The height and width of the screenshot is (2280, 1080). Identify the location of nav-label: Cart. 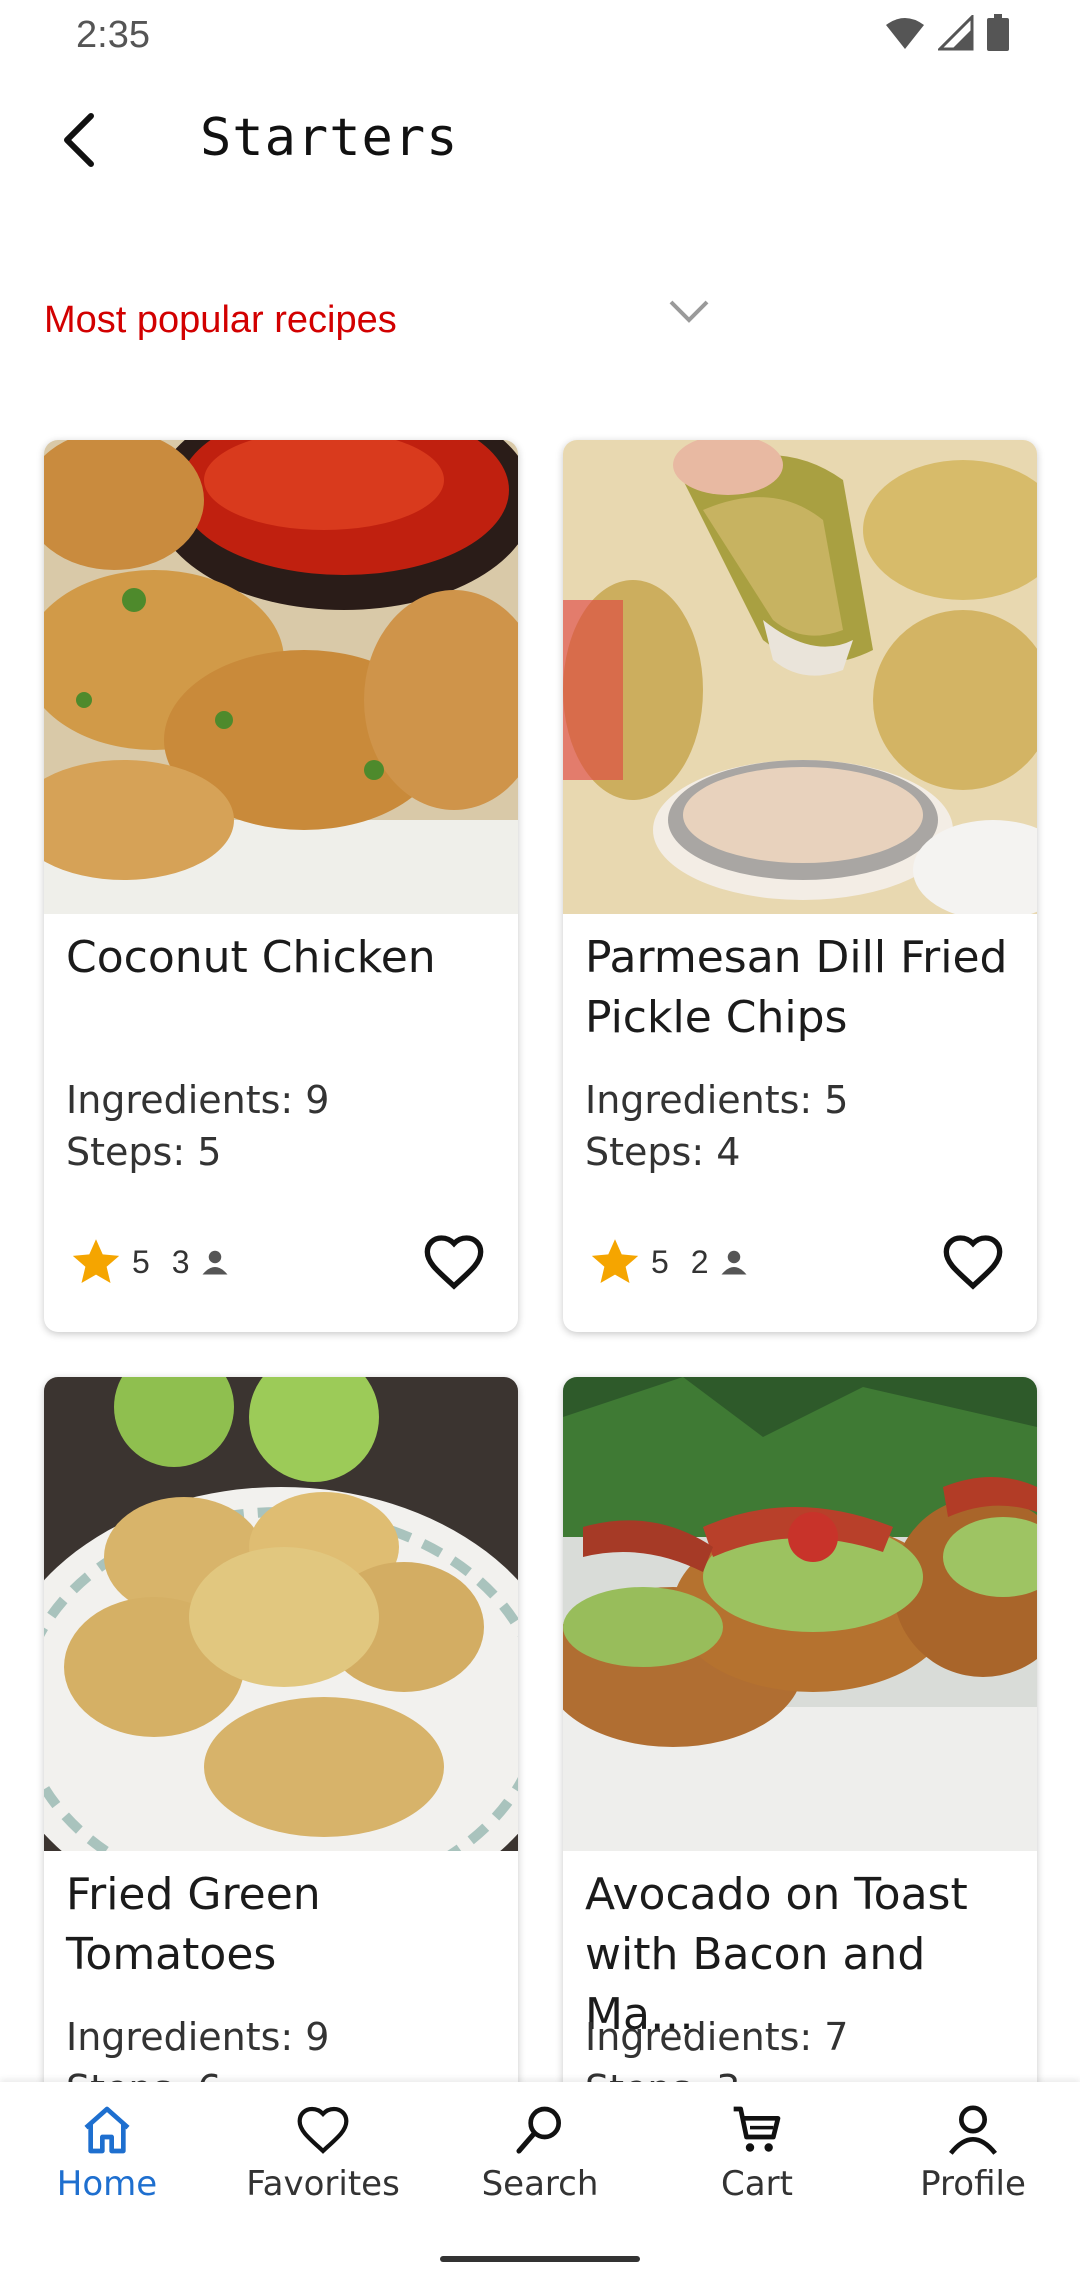
(757, 2184).